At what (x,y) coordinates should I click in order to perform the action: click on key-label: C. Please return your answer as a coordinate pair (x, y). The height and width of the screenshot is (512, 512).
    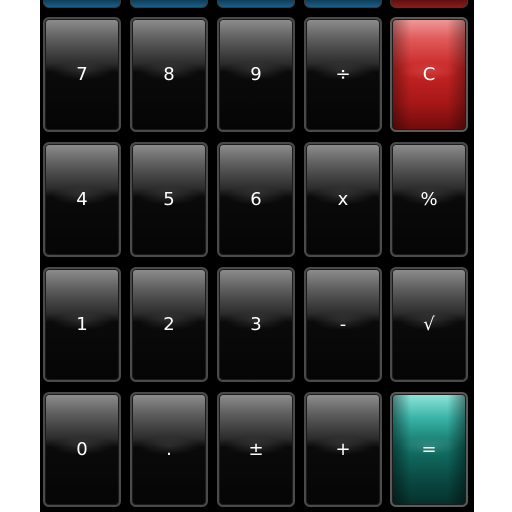
    Looking at the image, I should click on (429, 74).